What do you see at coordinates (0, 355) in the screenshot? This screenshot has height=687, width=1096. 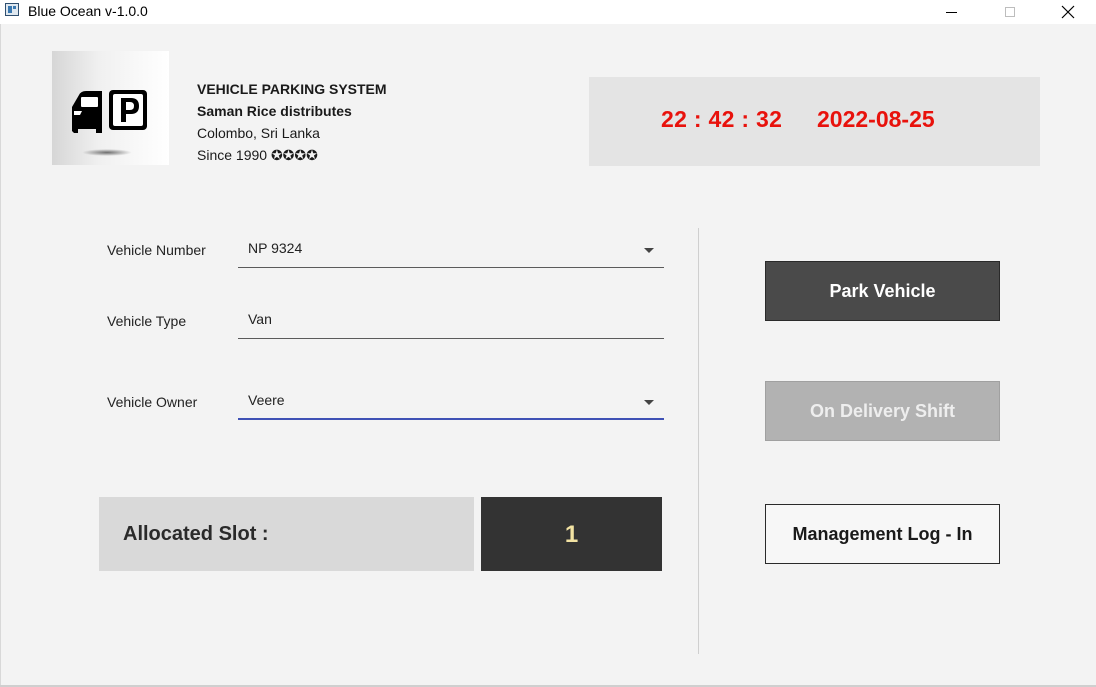 I see `window-border` at bounding box center [0, 355].